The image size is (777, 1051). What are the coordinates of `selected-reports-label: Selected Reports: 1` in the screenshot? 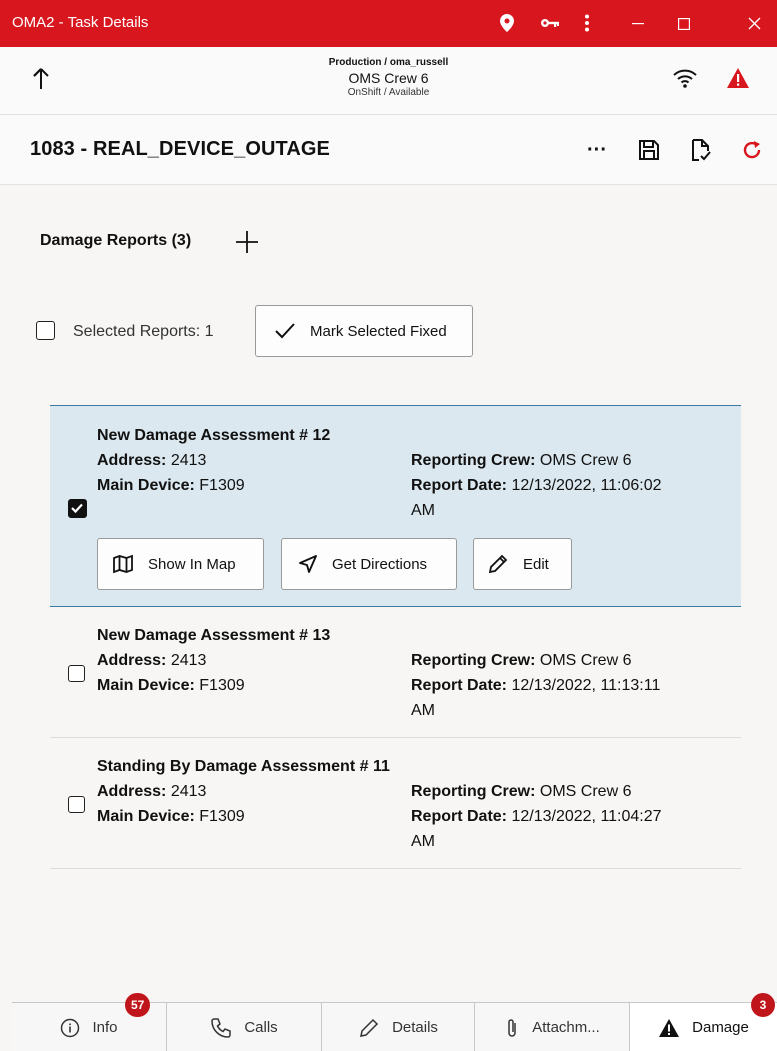 It's located at (143, 331).